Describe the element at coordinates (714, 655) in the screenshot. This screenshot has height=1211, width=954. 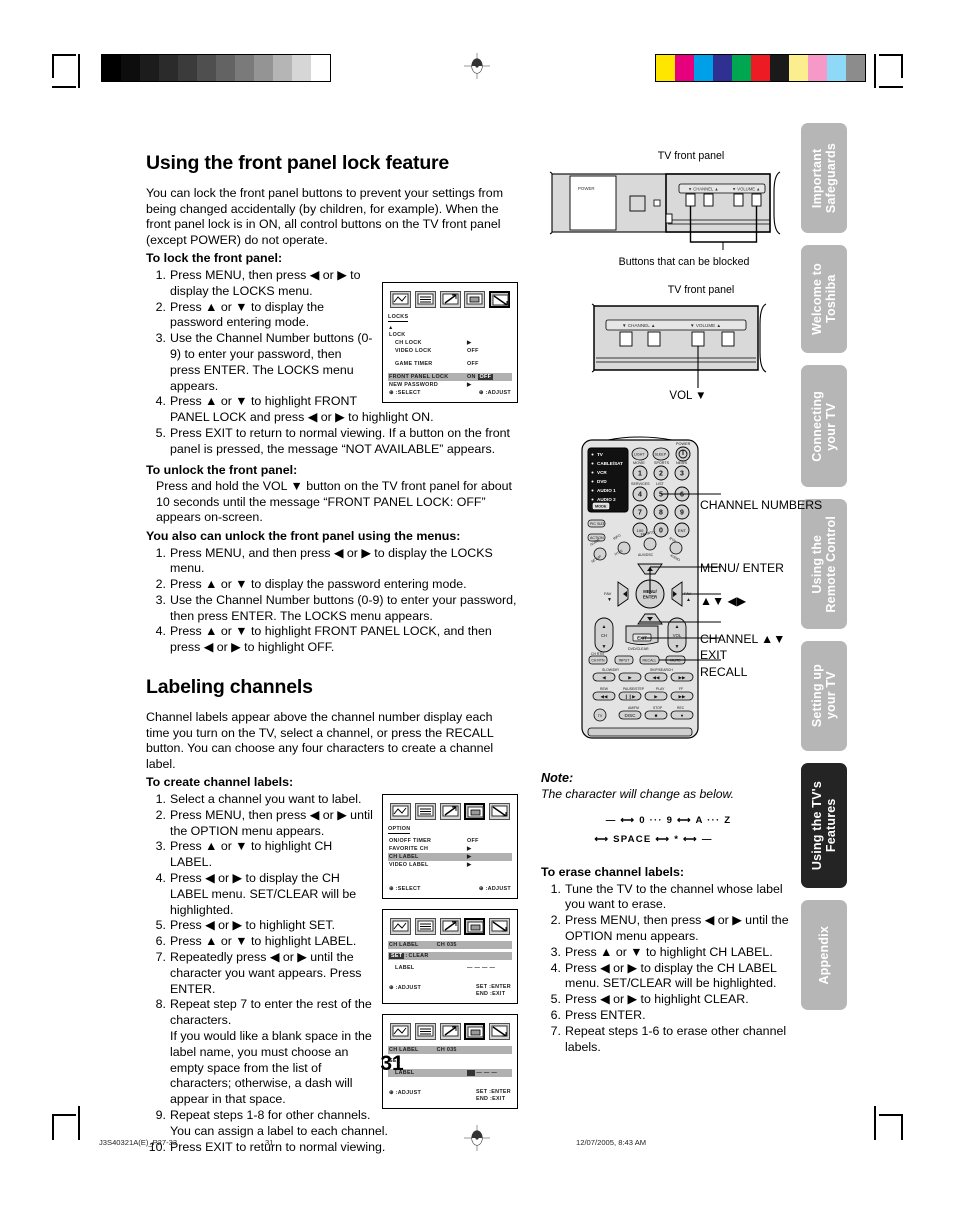
I see `callout-label: EXIT` at that location.